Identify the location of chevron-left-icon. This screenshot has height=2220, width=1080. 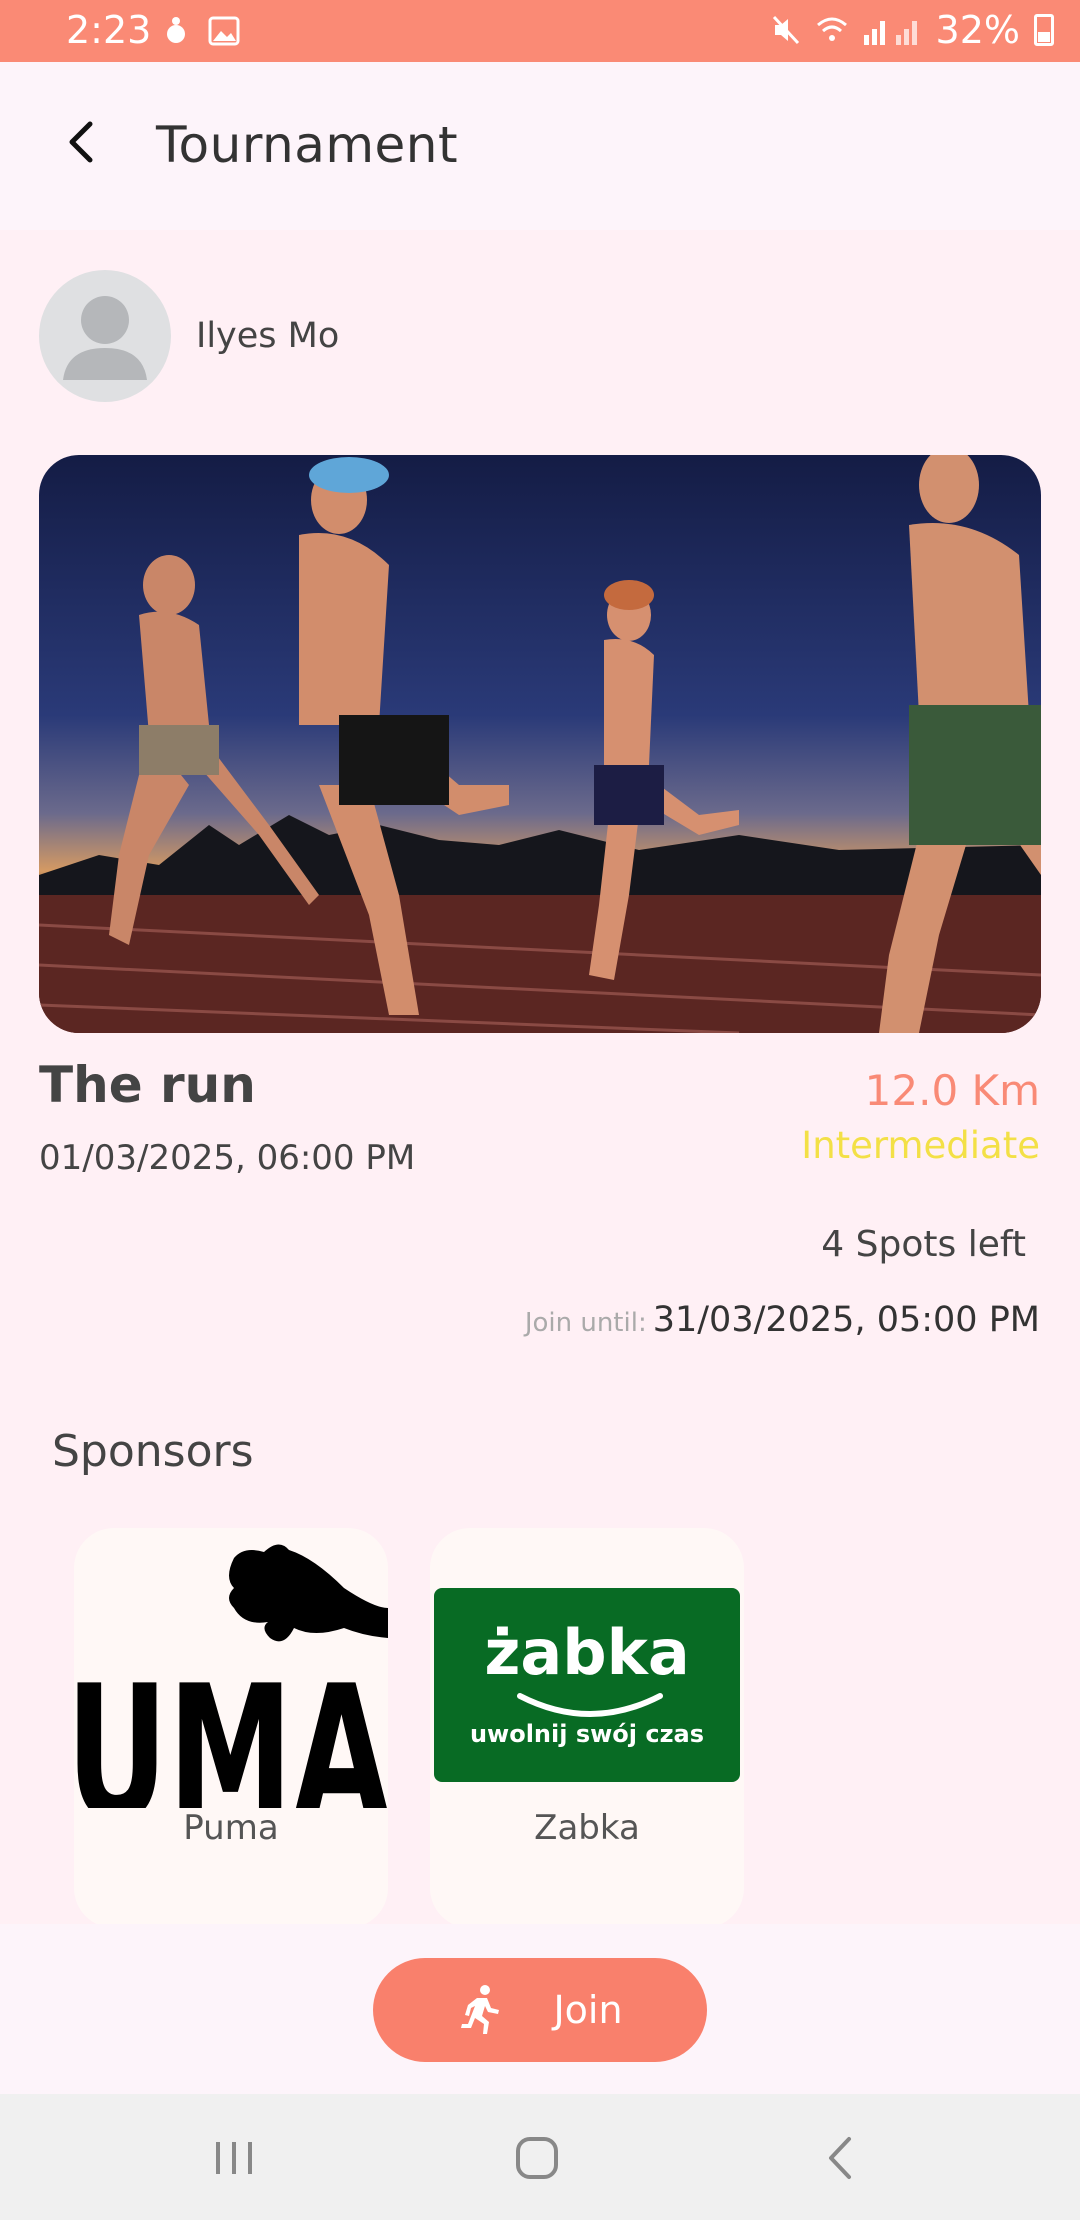
(81, 142).